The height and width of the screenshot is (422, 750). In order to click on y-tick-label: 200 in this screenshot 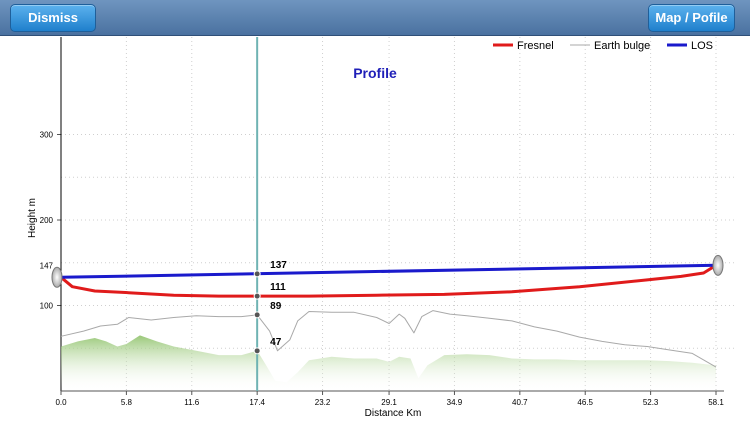, I will do `click(47, 220)`.